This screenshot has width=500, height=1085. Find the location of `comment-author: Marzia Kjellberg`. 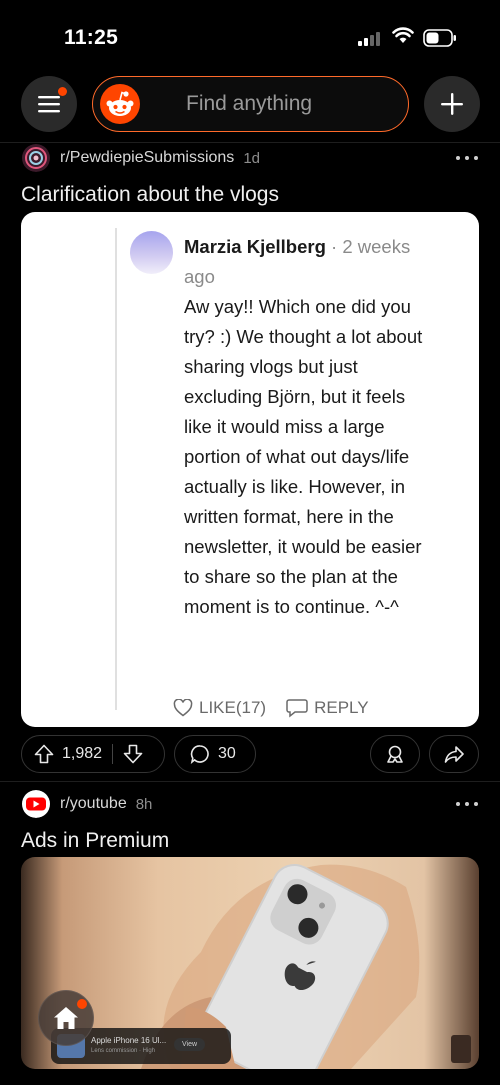

comment-author: Marzia Kjellberg is located at coordinates (255, 246).